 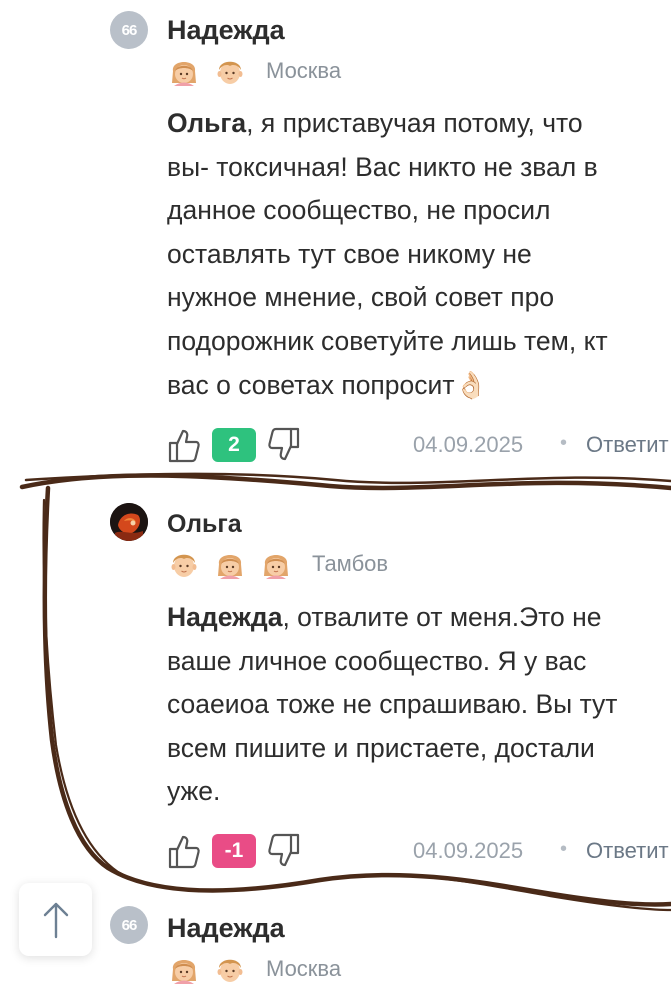 What do you see at coordinates (471, 384) in the screenshot?
I see `ok-hand-emoji: 👌🏻` at bounding box center [471, 384].